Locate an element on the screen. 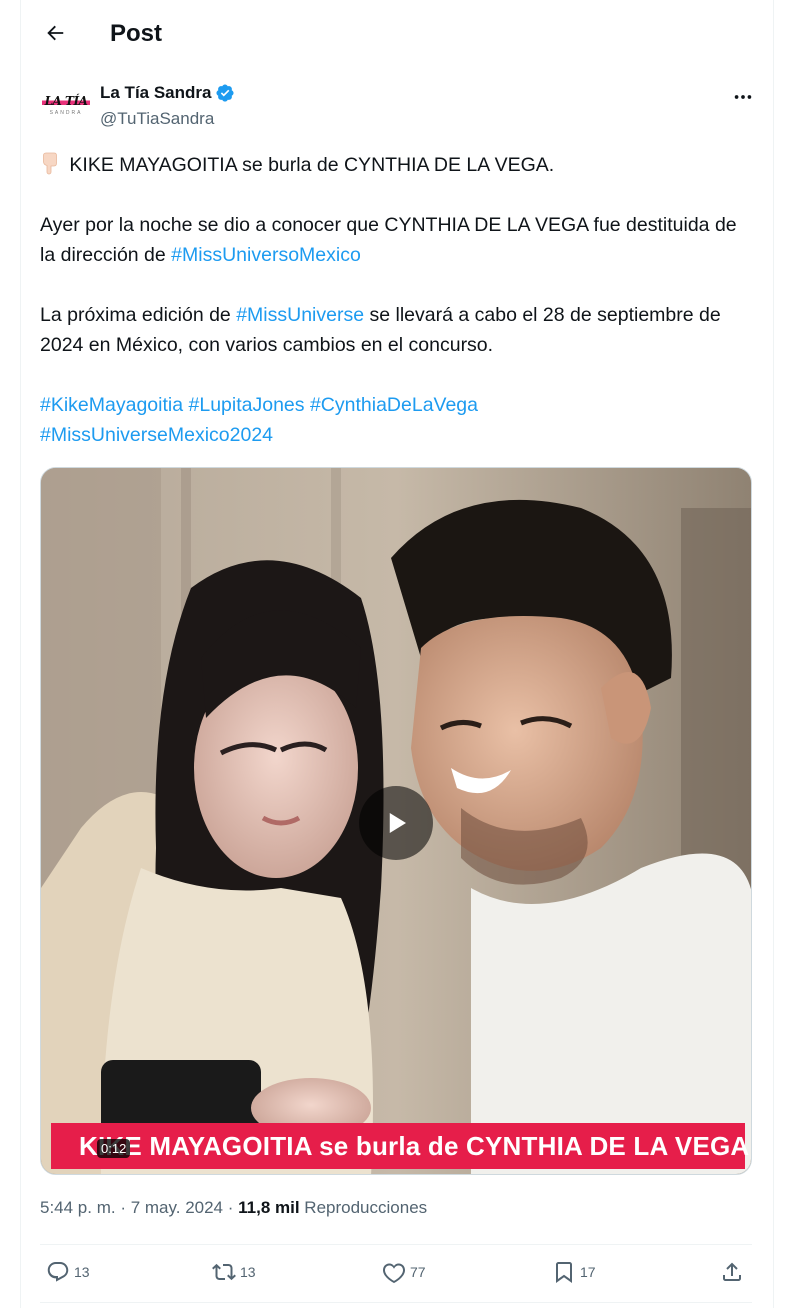 Image resolution: width=800 pixels, height=1308 pixels. reply-icon is located at coordinates (58, 1272).